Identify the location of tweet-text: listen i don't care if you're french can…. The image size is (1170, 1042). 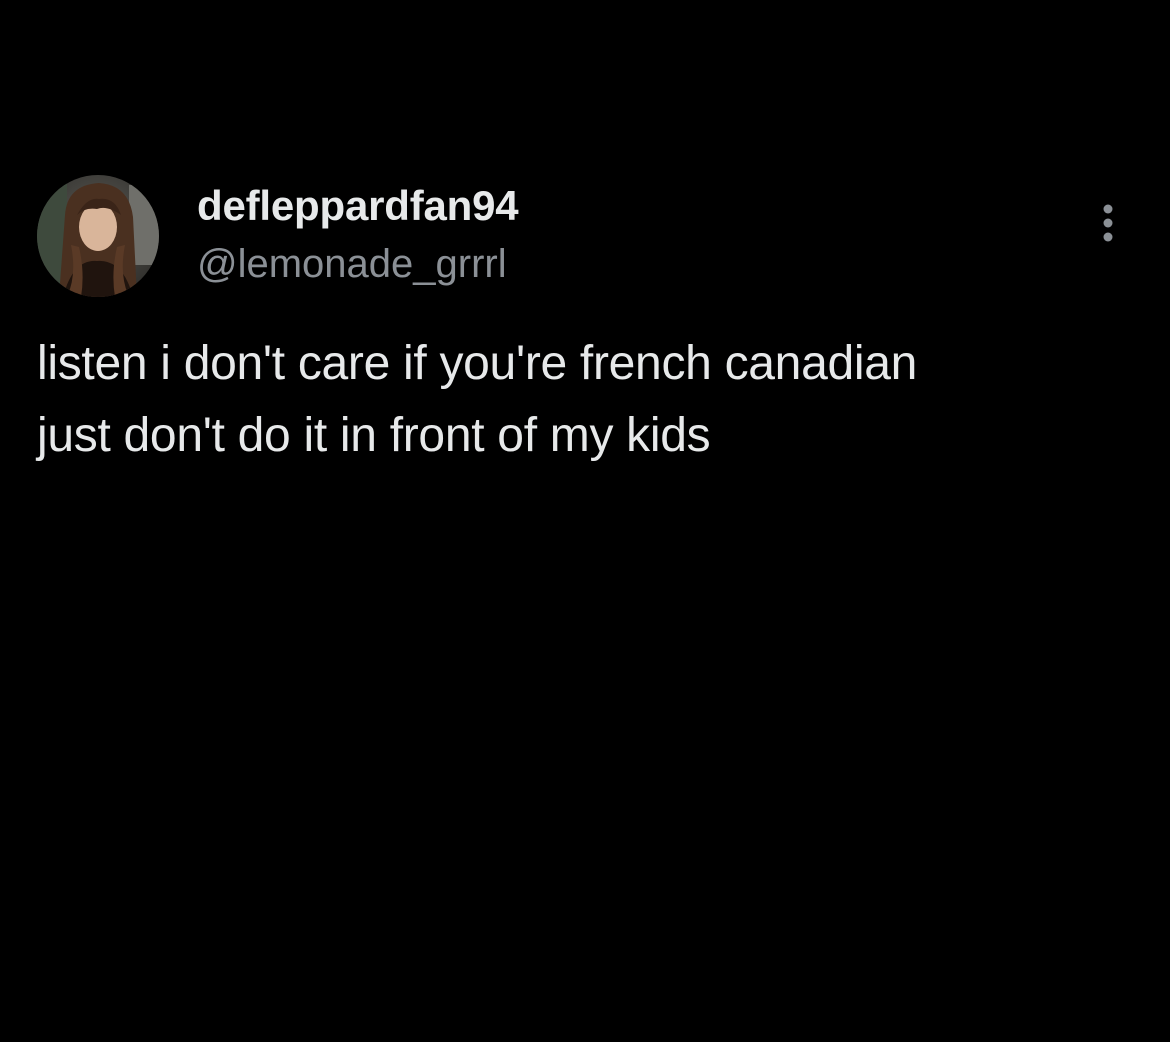
(587, 400).